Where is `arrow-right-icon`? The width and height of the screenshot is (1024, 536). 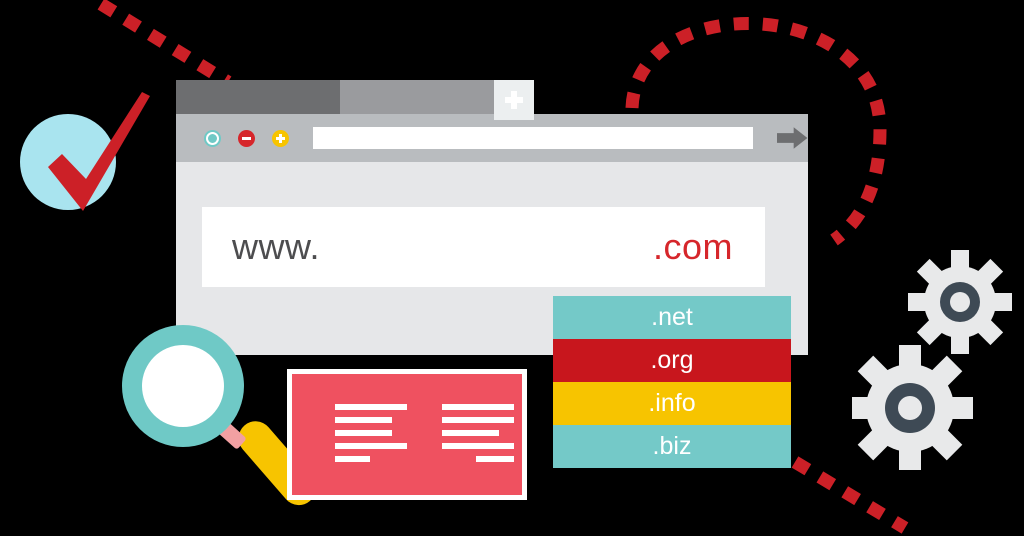 arrow-right-icon is located at coordinates (792, 138).